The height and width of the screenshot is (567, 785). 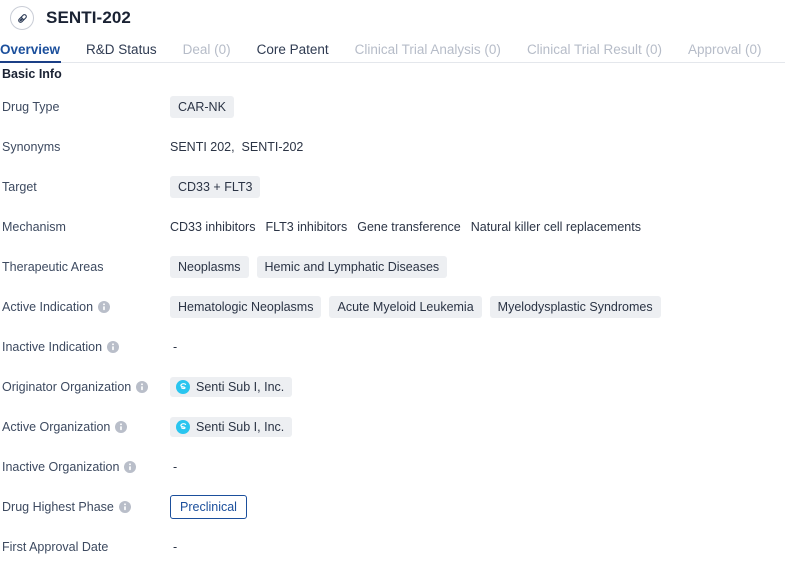 I want to click on row-label-originator-organization: Originator Organization, so click(x=83, y=387).